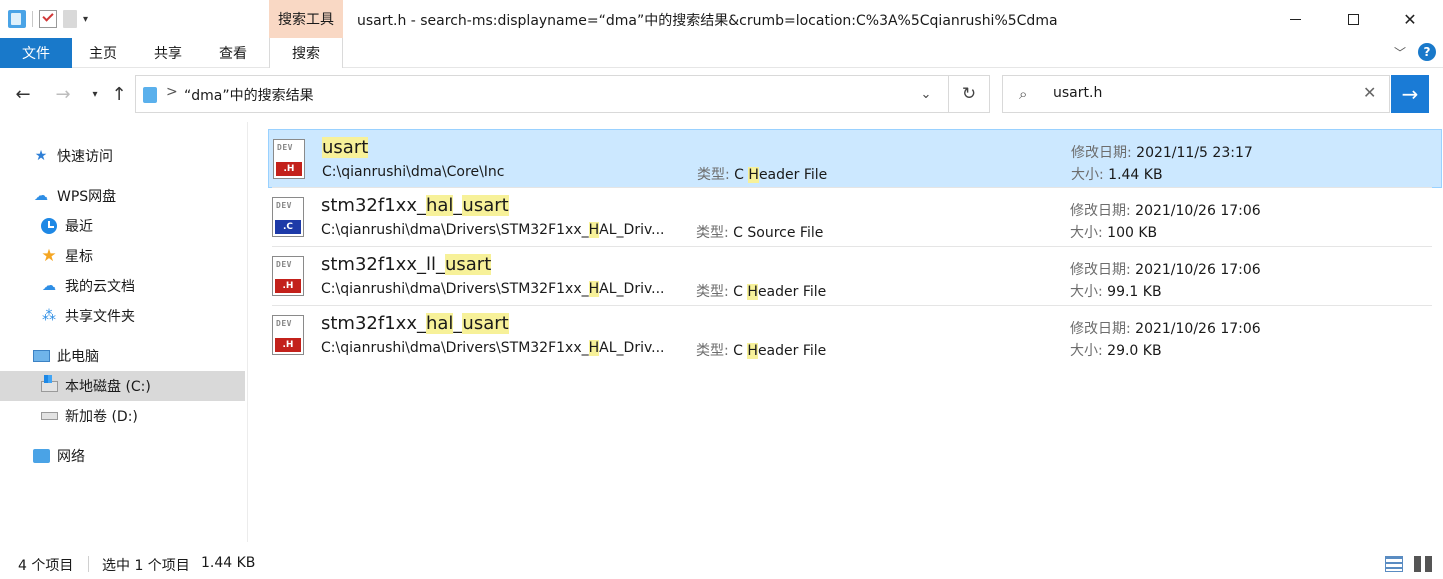 Image resolution: width=1443 pixels, height=579 pixels. I want to click on tab-home: 主页, so click(103, 53).